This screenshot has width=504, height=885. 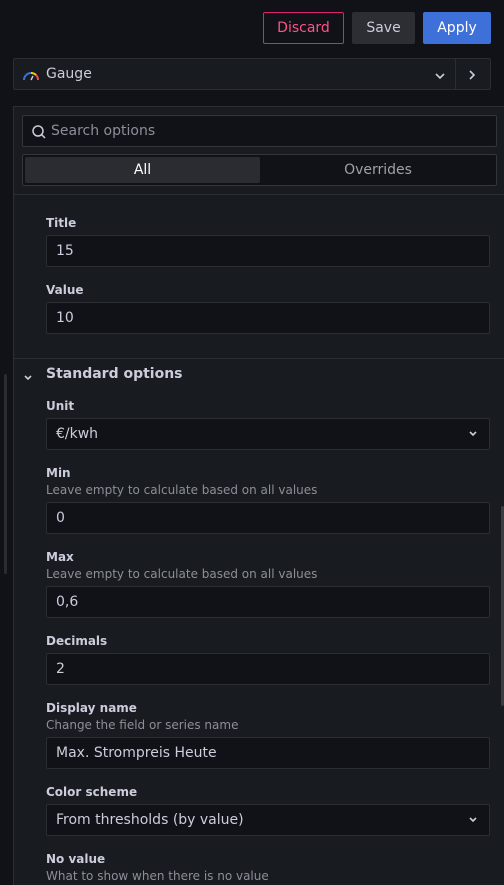 What do you see at coordinates (259, 131) in the screenshot?
I see `search-input: Search options` at bounding box center [259, 131].